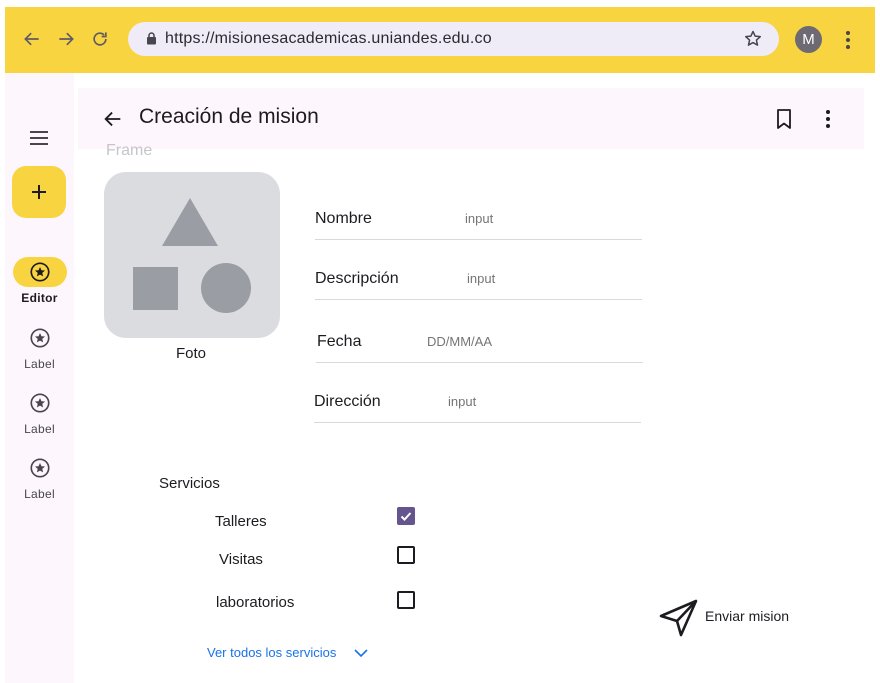 Image resolution: width=880 pixels, height=683 pixels. What do you see at coordinates (39, 138) in the screenshot?
I see `menu-icon` at bounding box center [39, 138].